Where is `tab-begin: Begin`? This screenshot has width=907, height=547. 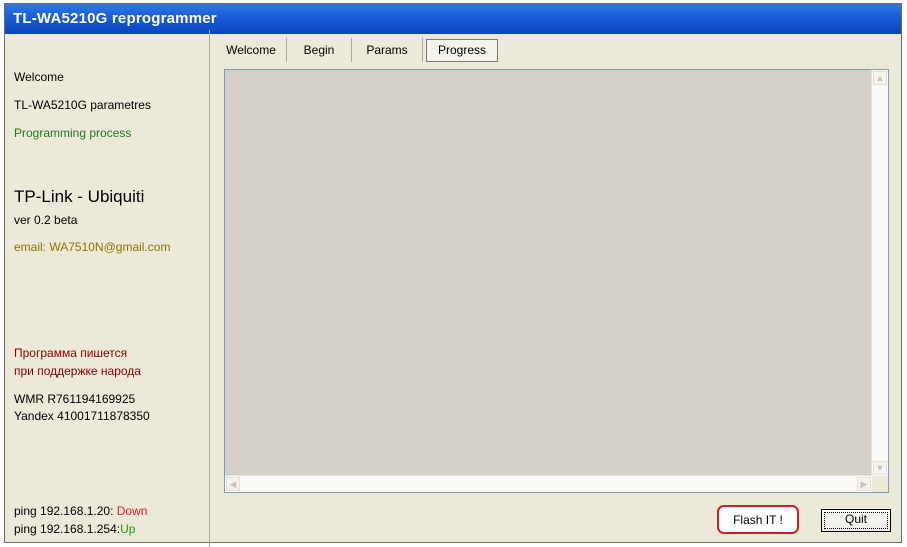 tab-begin: Begin is located at coordinates (319, 50).